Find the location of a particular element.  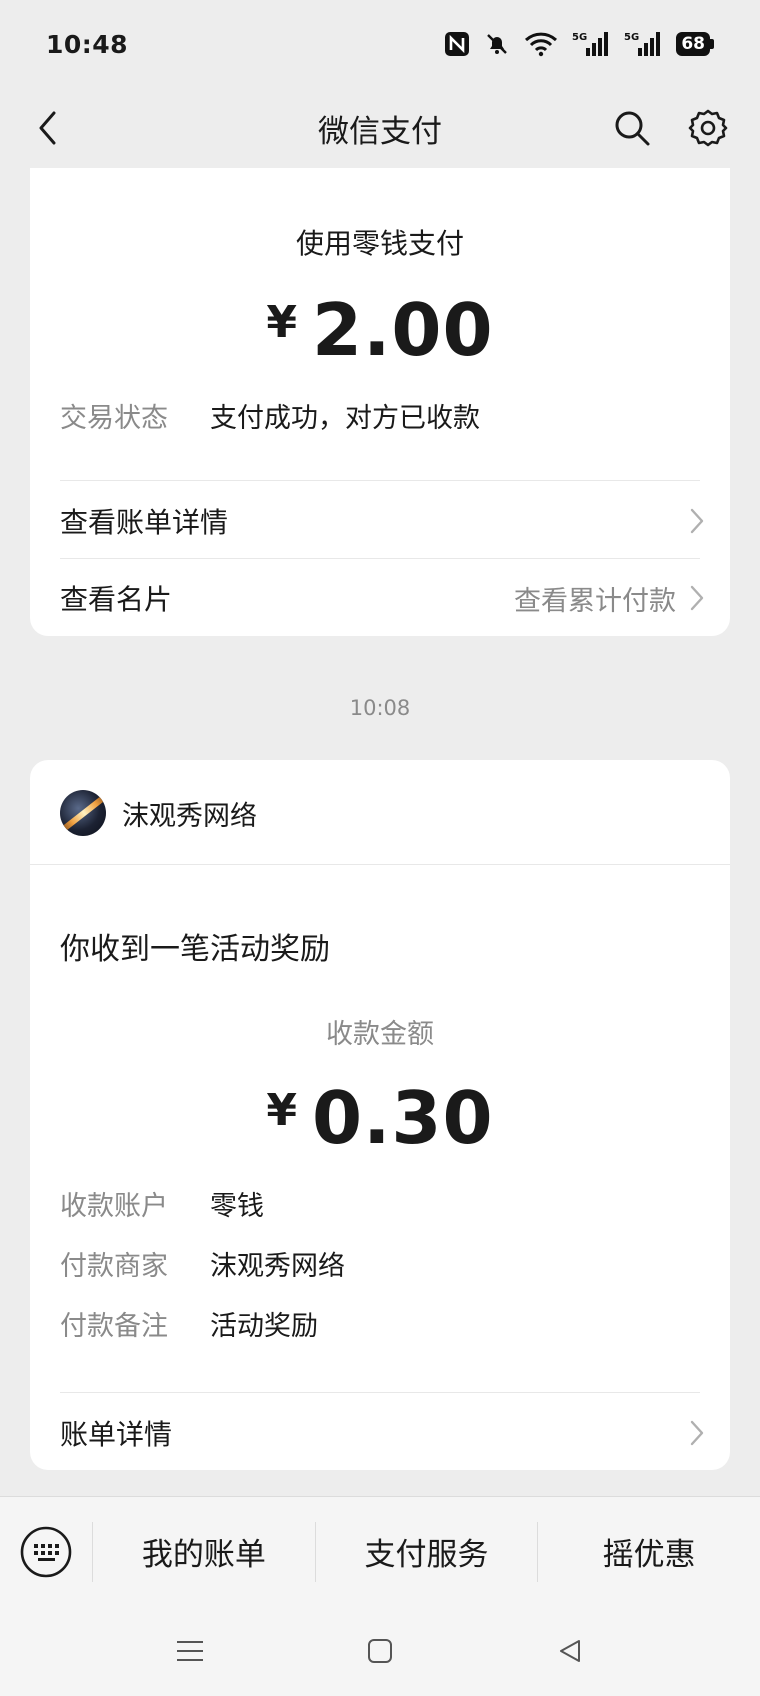

menu-shake-discounts: 摇优惠 is located at coordinates (648, 1551).